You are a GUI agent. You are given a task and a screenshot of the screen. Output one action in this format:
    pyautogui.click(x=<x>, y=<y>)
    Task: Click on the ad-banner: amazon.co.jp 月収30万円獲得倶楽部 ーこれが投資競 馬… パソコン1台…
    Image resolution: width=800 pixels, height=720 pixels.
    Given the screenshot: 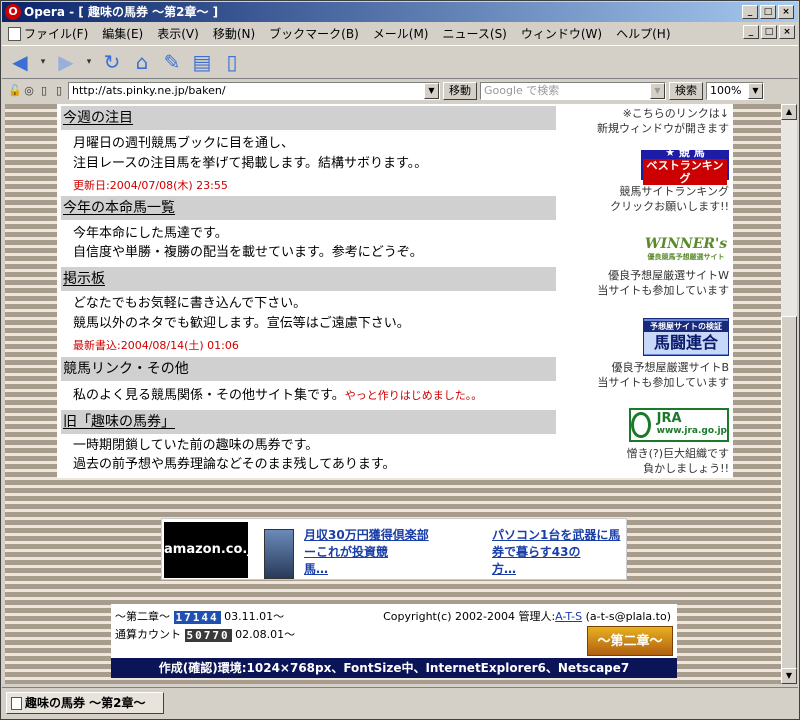 What is the action you would take?
    pyautogui.click(x=394, y=549)
    